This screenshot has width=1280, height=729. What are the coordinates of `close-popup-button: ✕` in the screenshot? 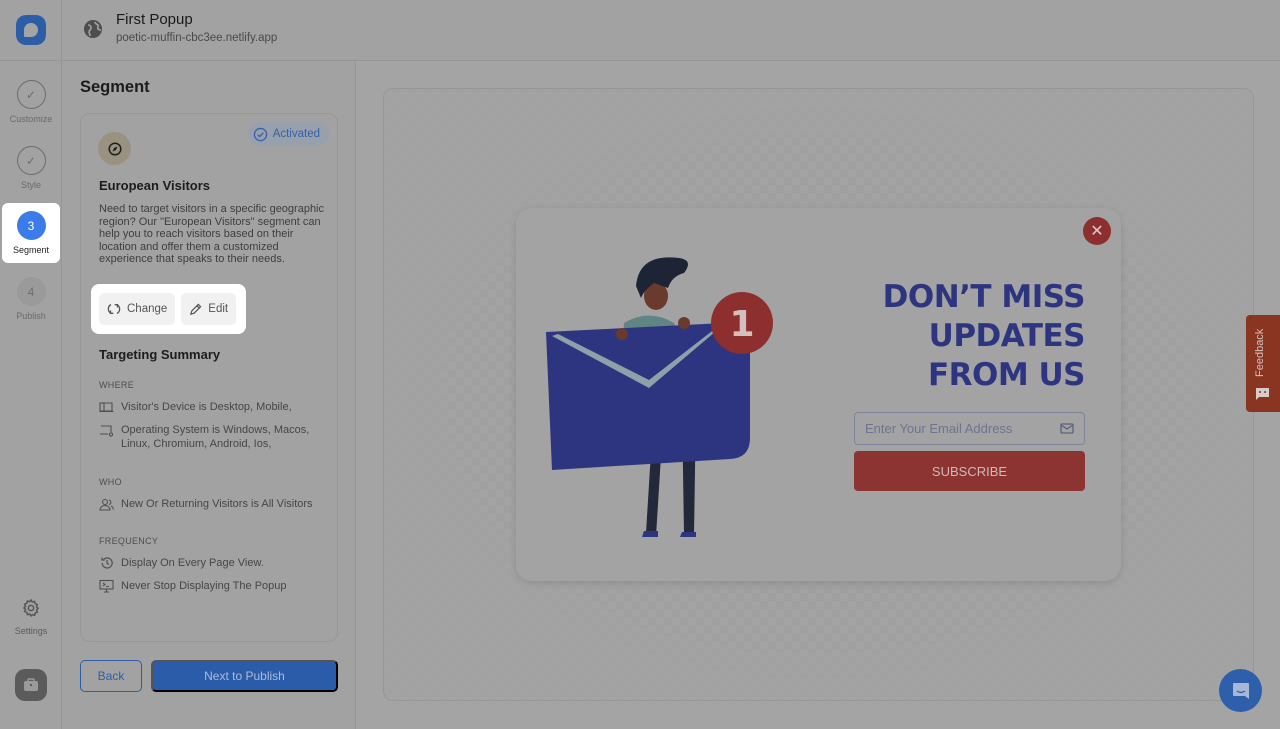 It's located at (1097, 231).